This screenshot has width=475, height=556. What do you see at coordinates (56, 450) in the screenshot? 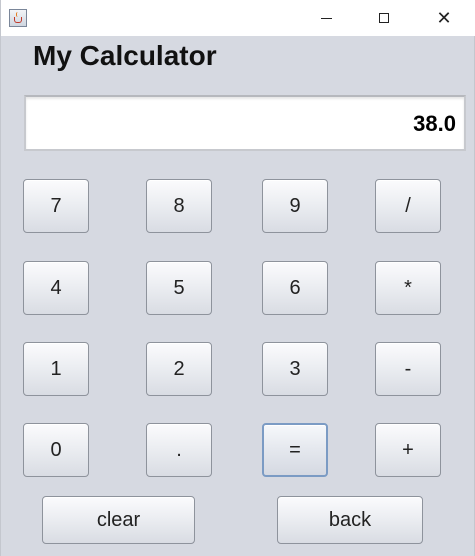
I see `digit-0-button: 0` at bounding box center [56, 450].